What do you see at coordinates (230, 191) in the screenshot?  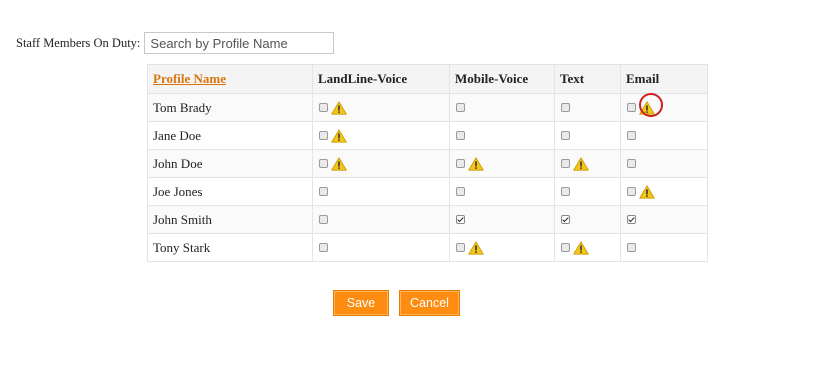 I see `profile-name-cell: Joe Jones` at bounding box center [230, 191].